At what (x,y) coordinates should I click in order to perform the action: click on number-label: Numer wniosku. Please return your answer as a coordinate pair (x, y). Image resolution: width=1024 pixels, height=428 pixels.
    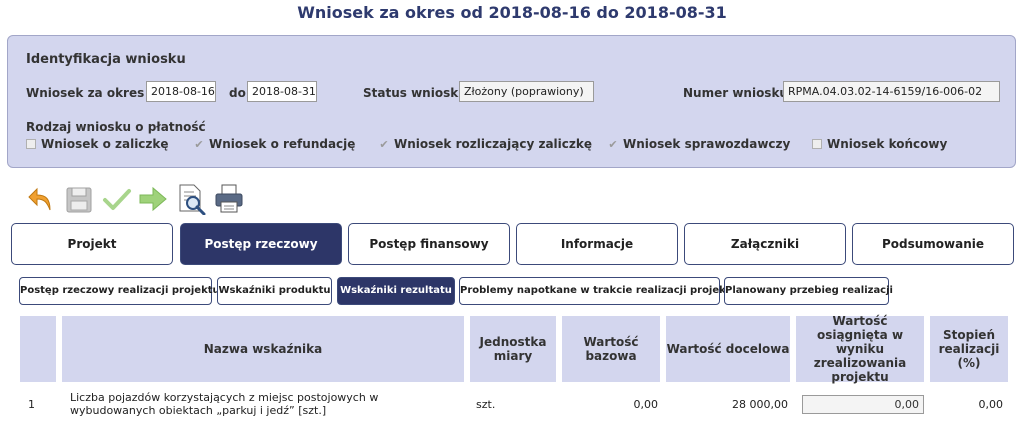
    Looking at the image, I should click on (735, 93).